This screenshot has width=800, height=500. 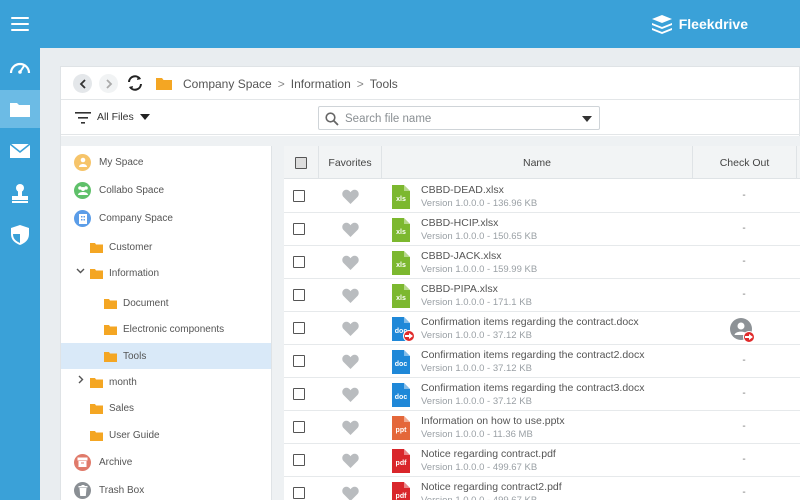 What do you see at coordinates (459, 289) in the screenshot?
I see `file-name: CBBD-PIPA.xlsx` at bounding box center [459, 289].